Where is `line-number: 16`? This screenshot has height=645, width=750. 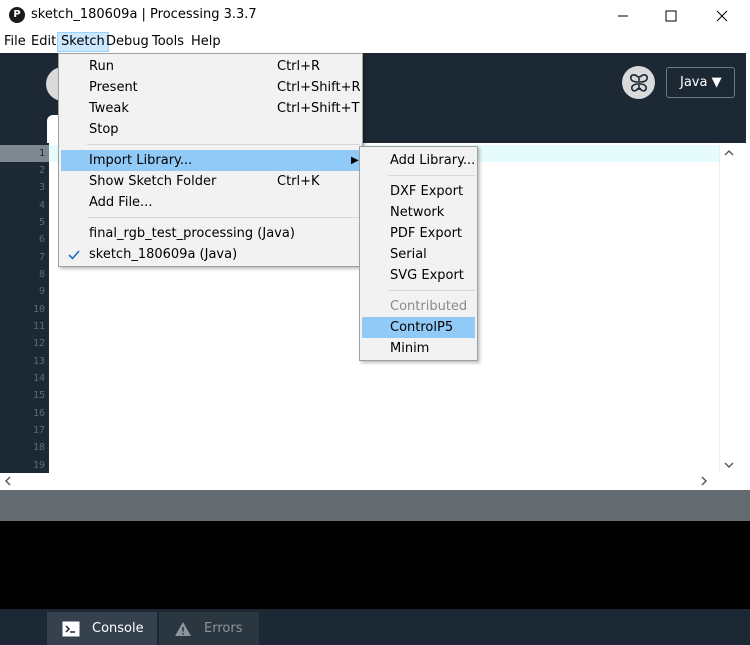
line-number: 16 is located at coordinates (38, 413).